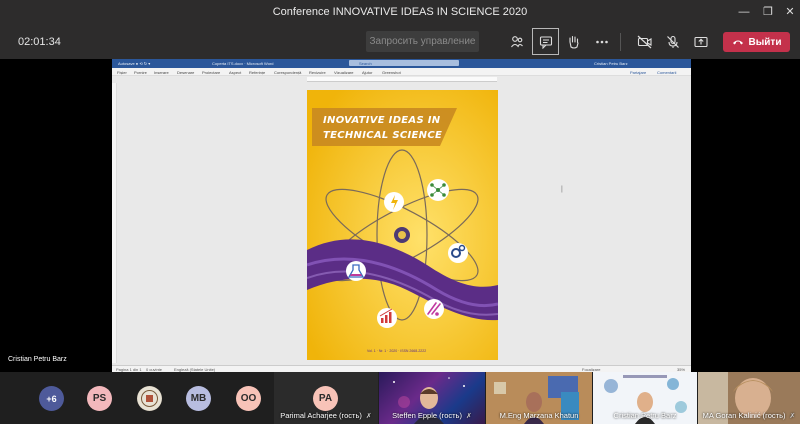  What do you see at coordinates (198, 398) in the screenshot?
I see `participant-avatar: MB` at bounding box center [198, 398].